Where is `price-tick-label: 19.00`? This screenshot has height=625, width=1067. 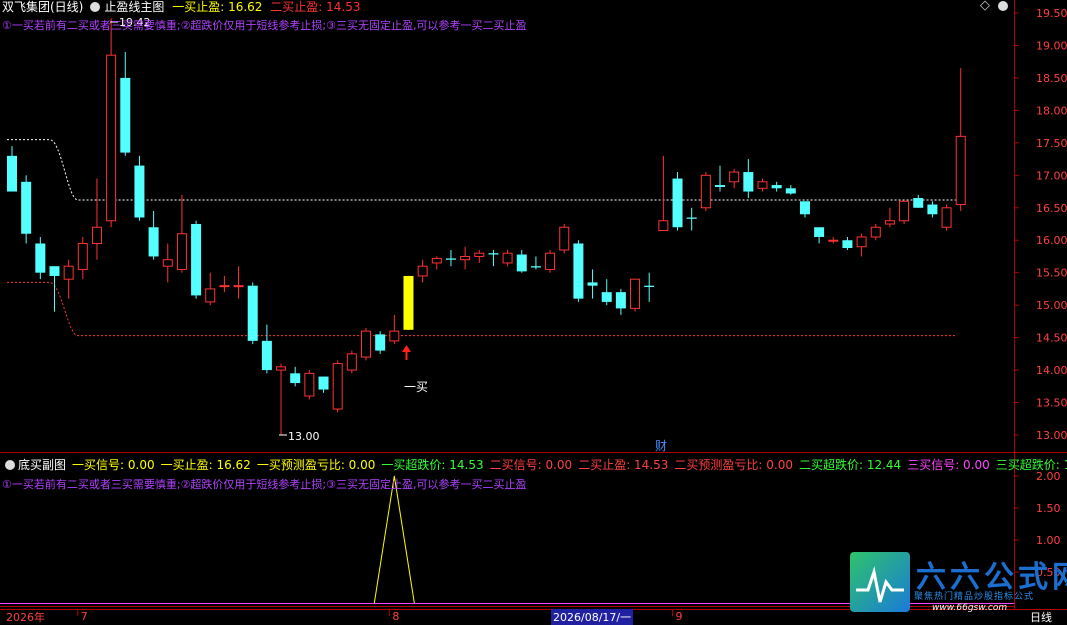
price-tick-label: 19.00 is located at coordinates (1051, 45).